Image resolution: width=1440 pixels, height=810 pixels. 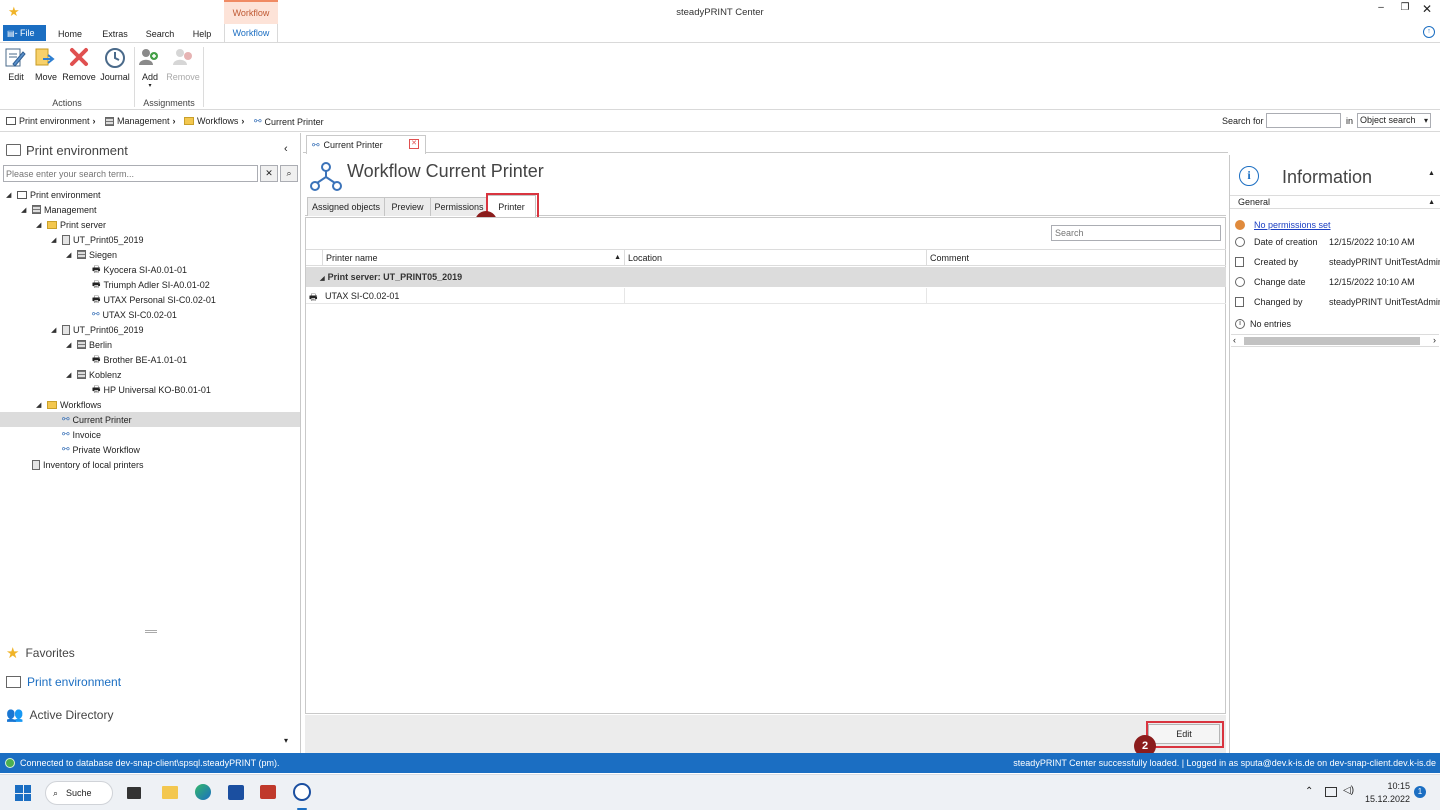 I want to click on tab-preview: Preview, so click(x=408, y=206).